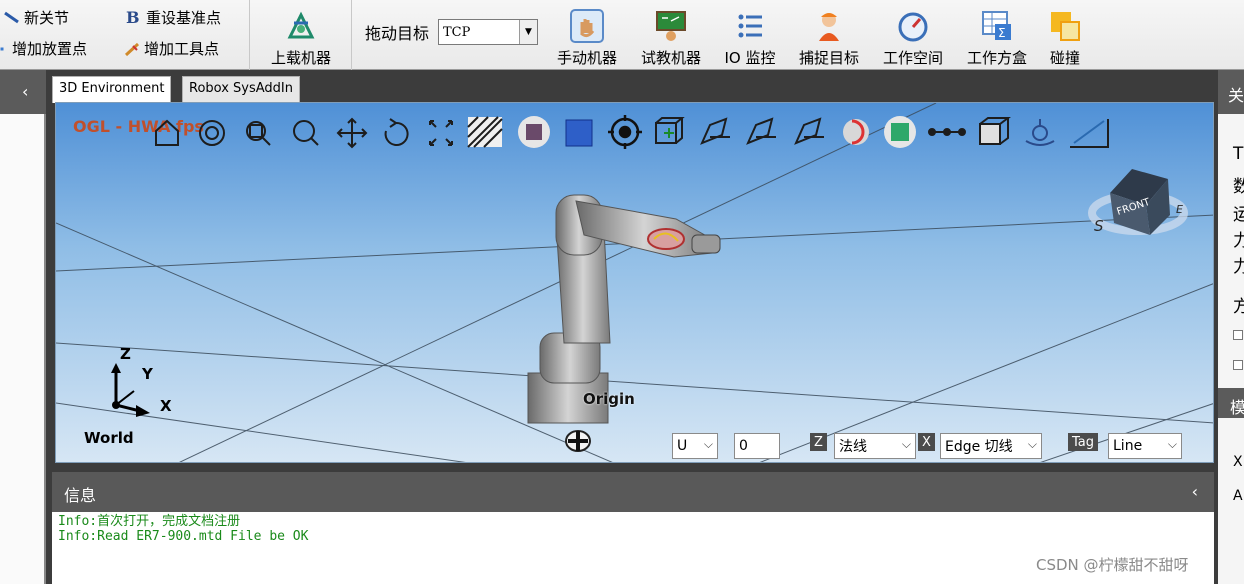 This screenshot has width=1244, height=584. What do you see at coordinates (1145, 446) in the screenshot?
I see `line-select: Line ⌵` at bounding box center [1145, 446].